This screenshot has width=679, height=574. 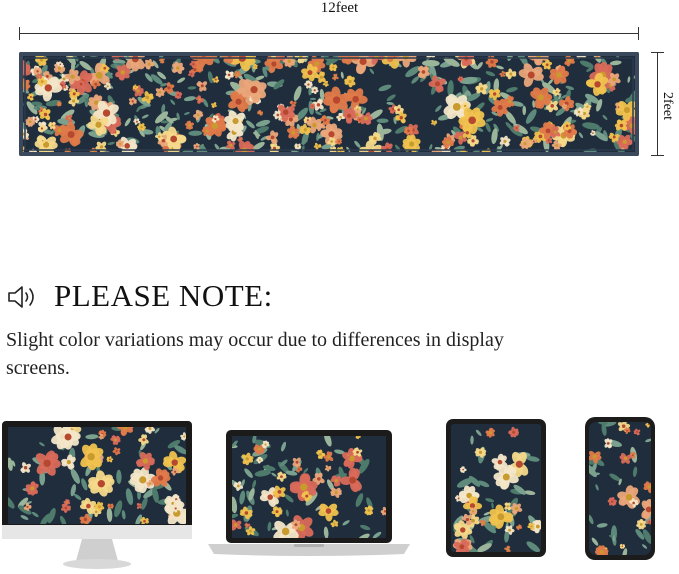 I want to click on monitor-device, so click(x=97, y=496).